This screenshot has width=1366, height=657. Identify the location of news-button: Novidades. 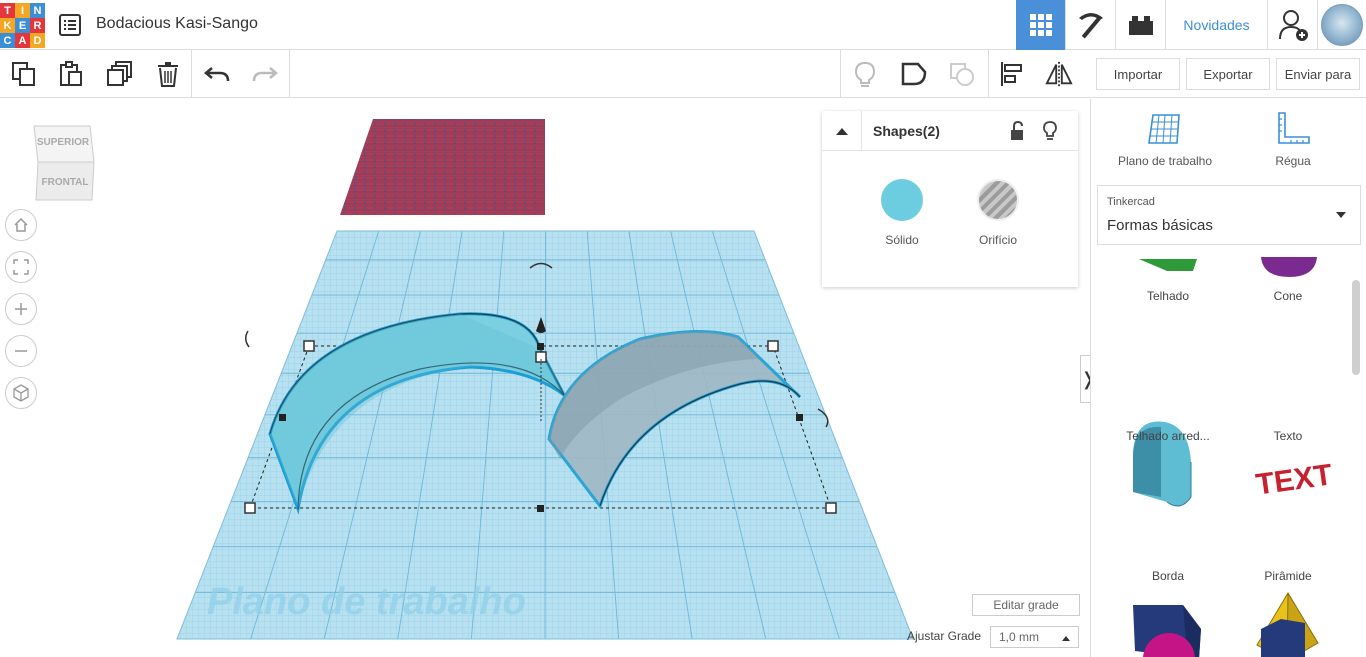
(1216, 25).